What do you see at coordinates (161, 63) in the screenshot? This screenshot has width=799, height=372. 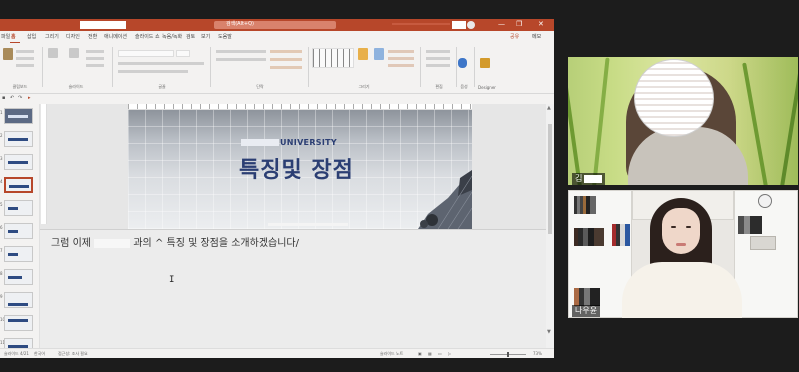 I see `font-style-buttons` at bounding box center [161, 63].